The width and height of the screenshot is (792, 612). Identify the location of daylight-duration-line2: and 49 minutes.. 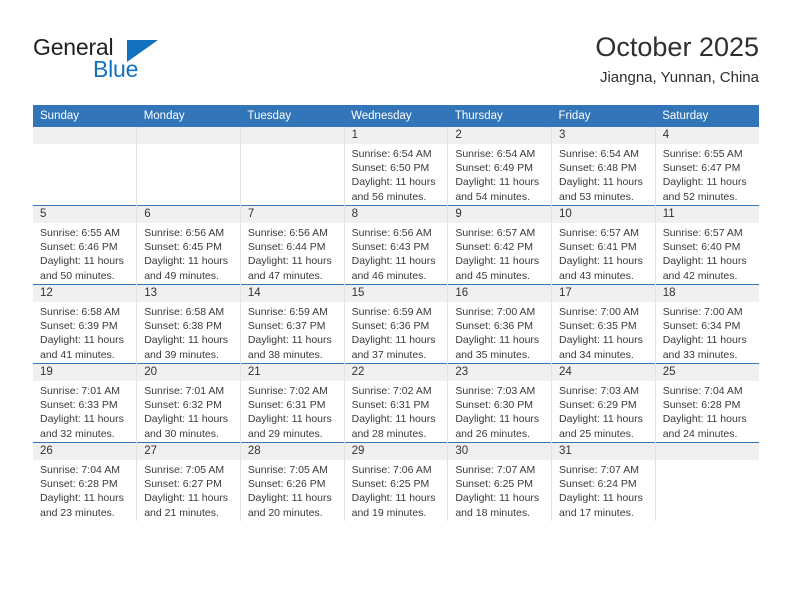
(181, 275).